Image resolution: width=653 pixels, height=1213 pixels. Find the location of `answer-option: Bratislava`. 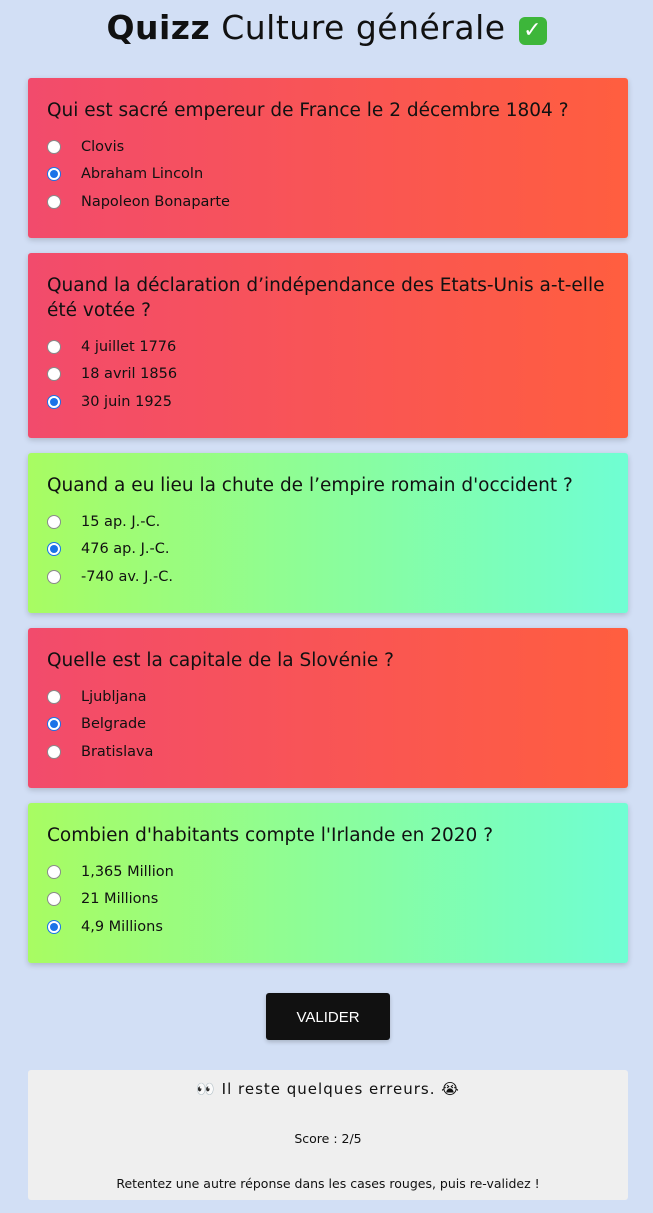

answer-option: Bratislava is located at coordinates (328, 752).